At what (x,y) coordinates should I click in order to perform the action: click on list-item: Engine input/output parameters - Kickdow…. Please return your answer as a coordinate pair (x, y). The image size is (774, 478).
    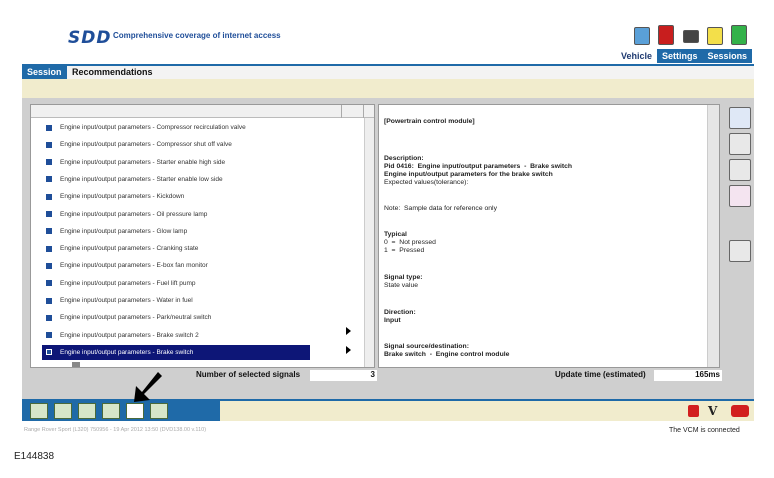
    Looking at the image, I should click on (176, 196).